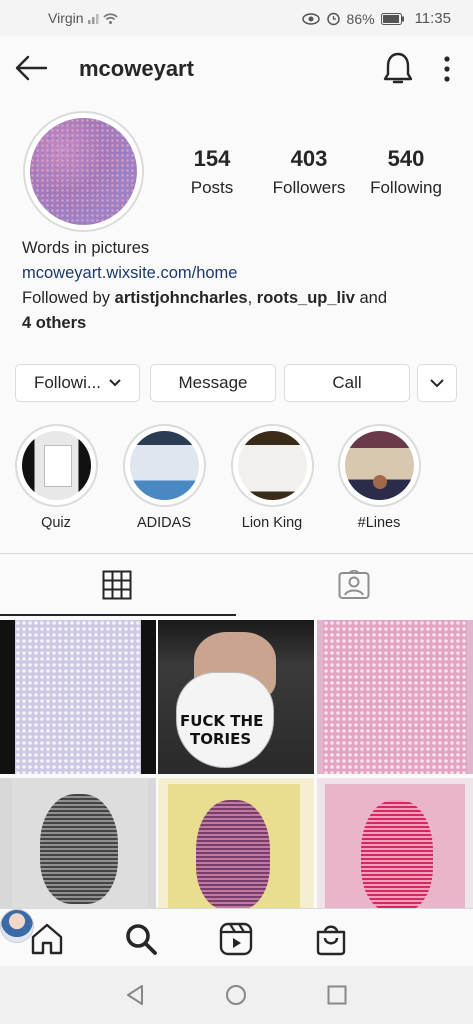  Describe the element at coordinates (272, 523) in the screenshot. I see `highlight-label: Lion King` at that location.